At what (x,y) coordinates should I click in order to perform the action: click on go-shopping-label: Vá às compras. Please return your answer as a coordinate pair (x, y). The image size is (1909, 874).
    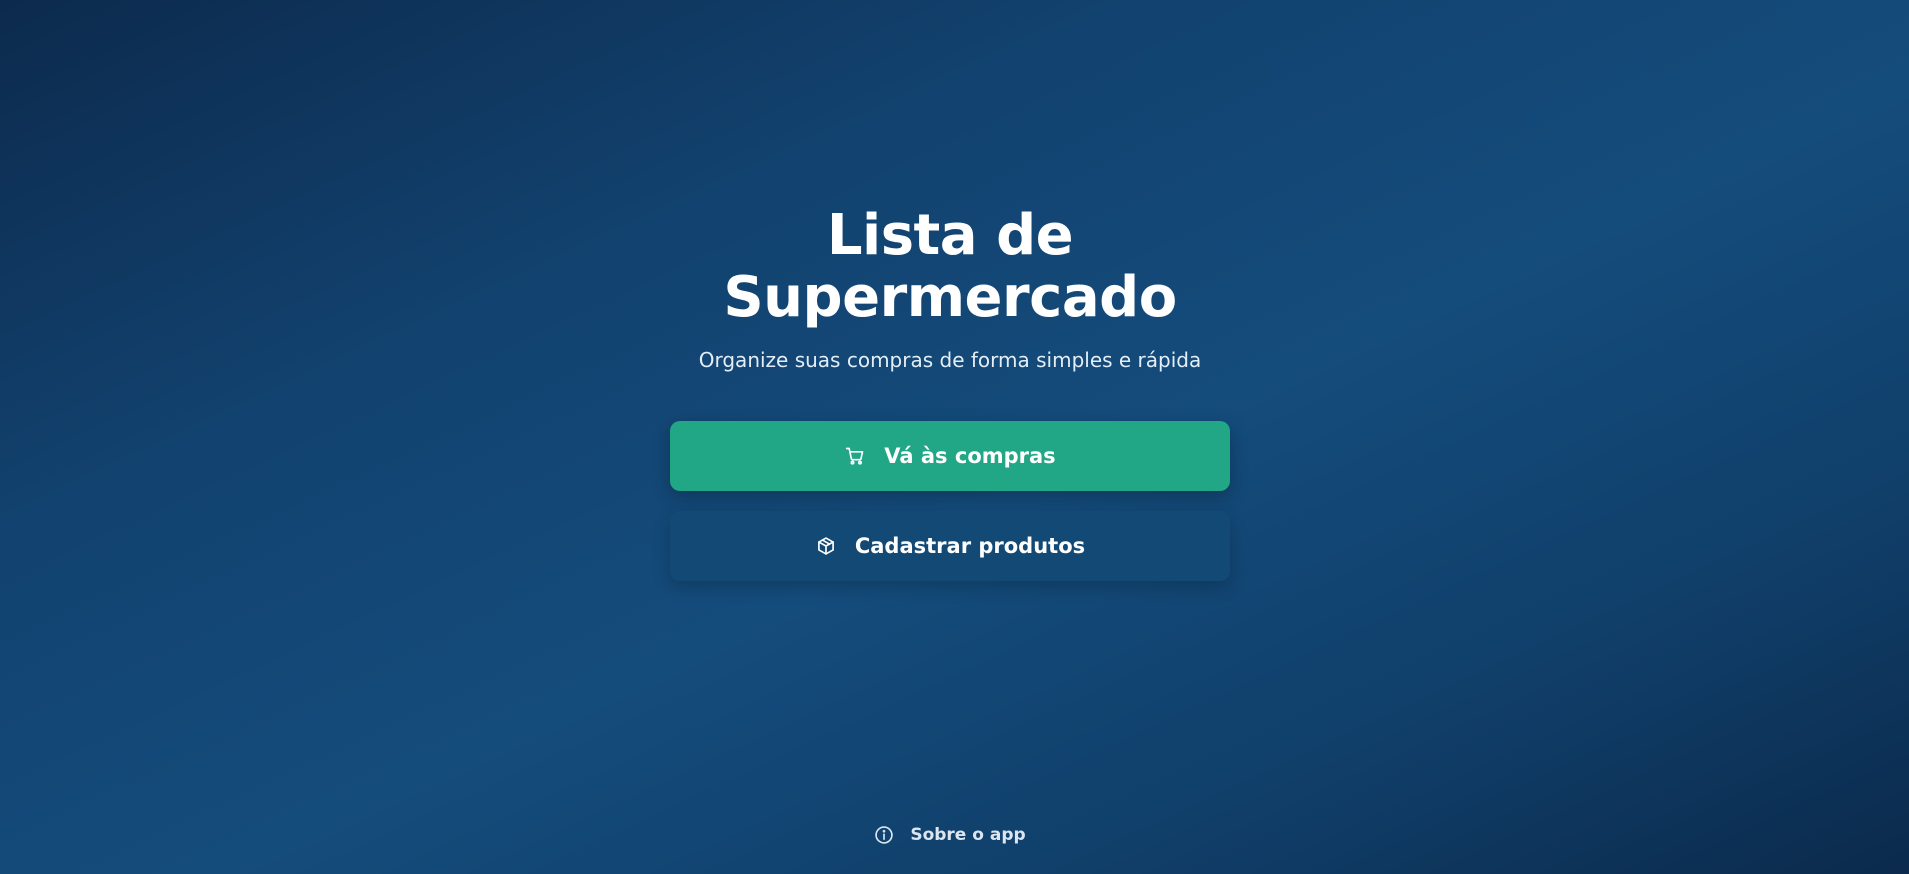
    Looking at the image, I should click on (970, 456).